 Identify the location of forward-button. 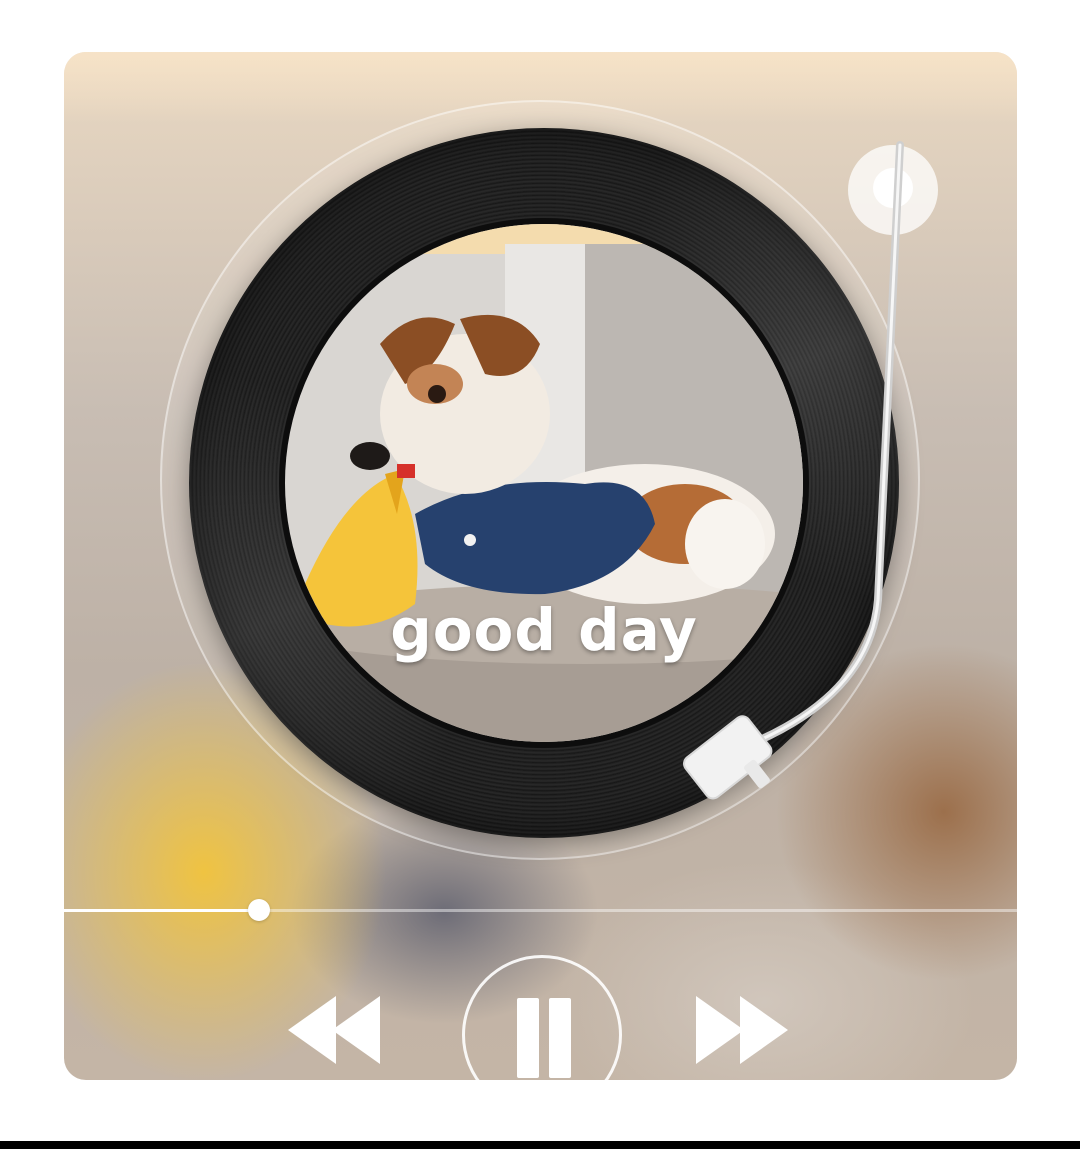
(742, 1030).